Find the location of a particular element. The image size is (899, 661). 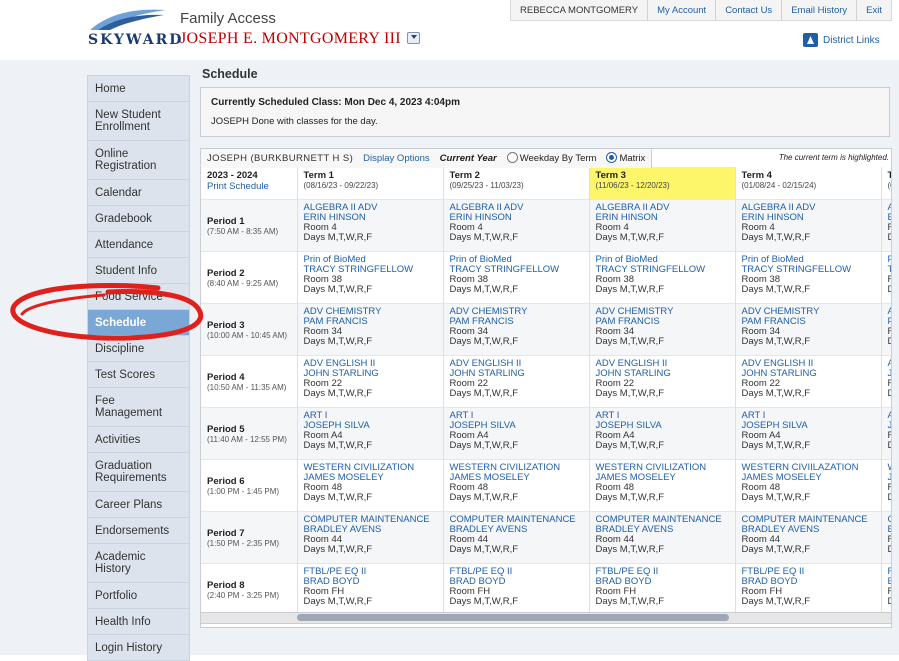

sidebar-item-portfolio: Portfolio is located at coordinates (138, 595).